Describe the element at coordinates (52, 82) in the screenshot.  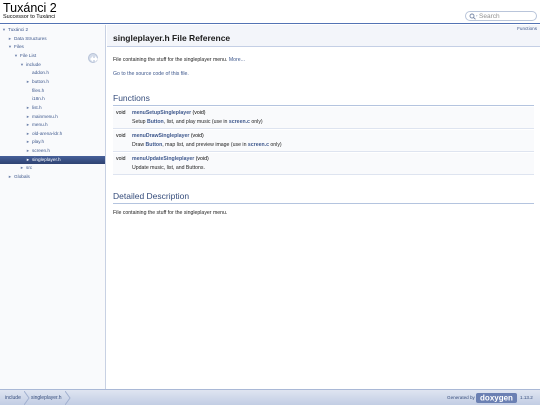
I see `nav-item-button-h: ► button.h` at that location.